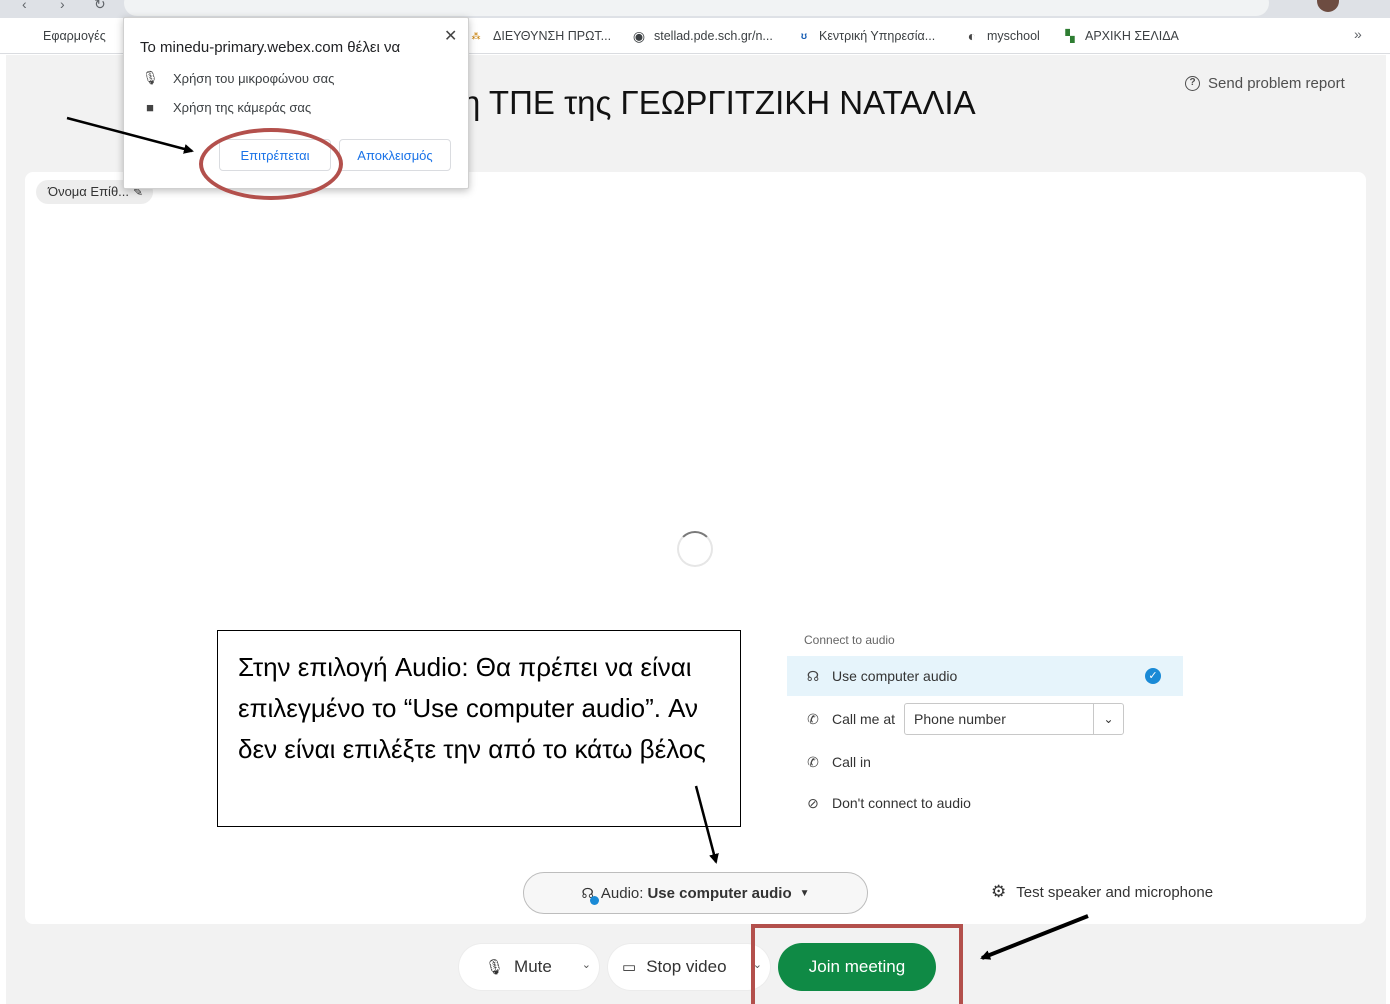  I want to click on bookmark-label: ΑΡΧΙΚΗ ΣΕΛΙΔΑ, so click(1132, 36).